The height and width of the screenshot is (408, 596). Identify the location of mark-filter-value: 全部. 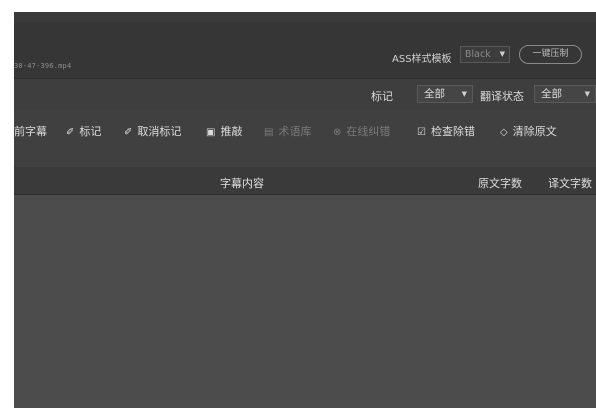
(434, 94).